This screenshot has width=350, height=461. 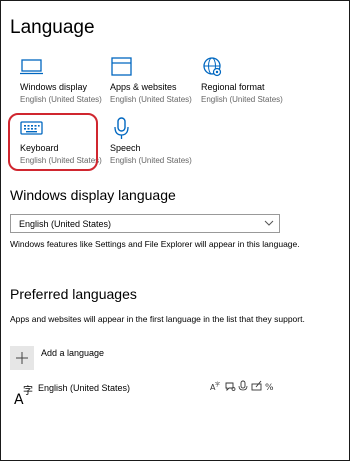 I want to click on display-language-dropdown: English (United States), so click(x=145, y=223).